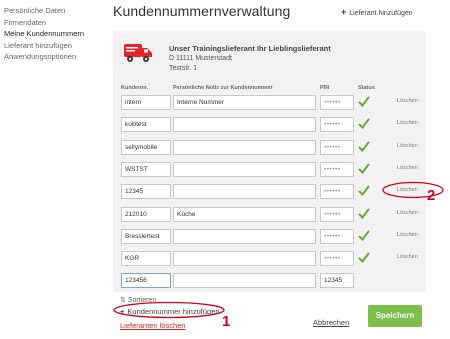 The height and width of the screenshot is (339, 450). What do you see at coordinates (146, 125) in the screenshot?
I see `customer-number-input: kollitest` at bounding box center [146, 125].